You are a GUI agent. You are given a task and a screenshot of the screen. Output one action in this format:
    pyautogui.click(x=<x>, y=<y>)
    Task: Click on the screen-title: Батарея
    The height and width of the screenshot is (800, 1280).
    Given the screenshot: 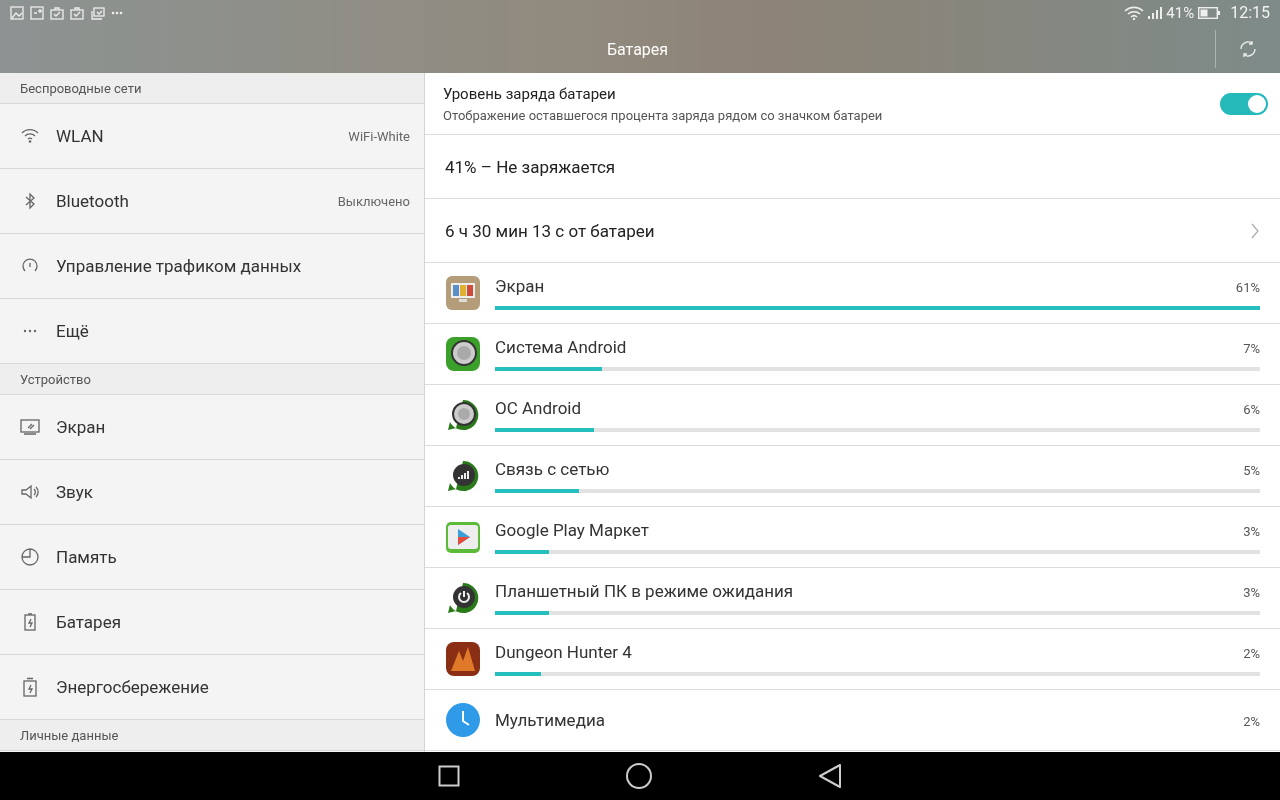 What is the action you would take?
    pyautogui.click(x=637, y=49)
    